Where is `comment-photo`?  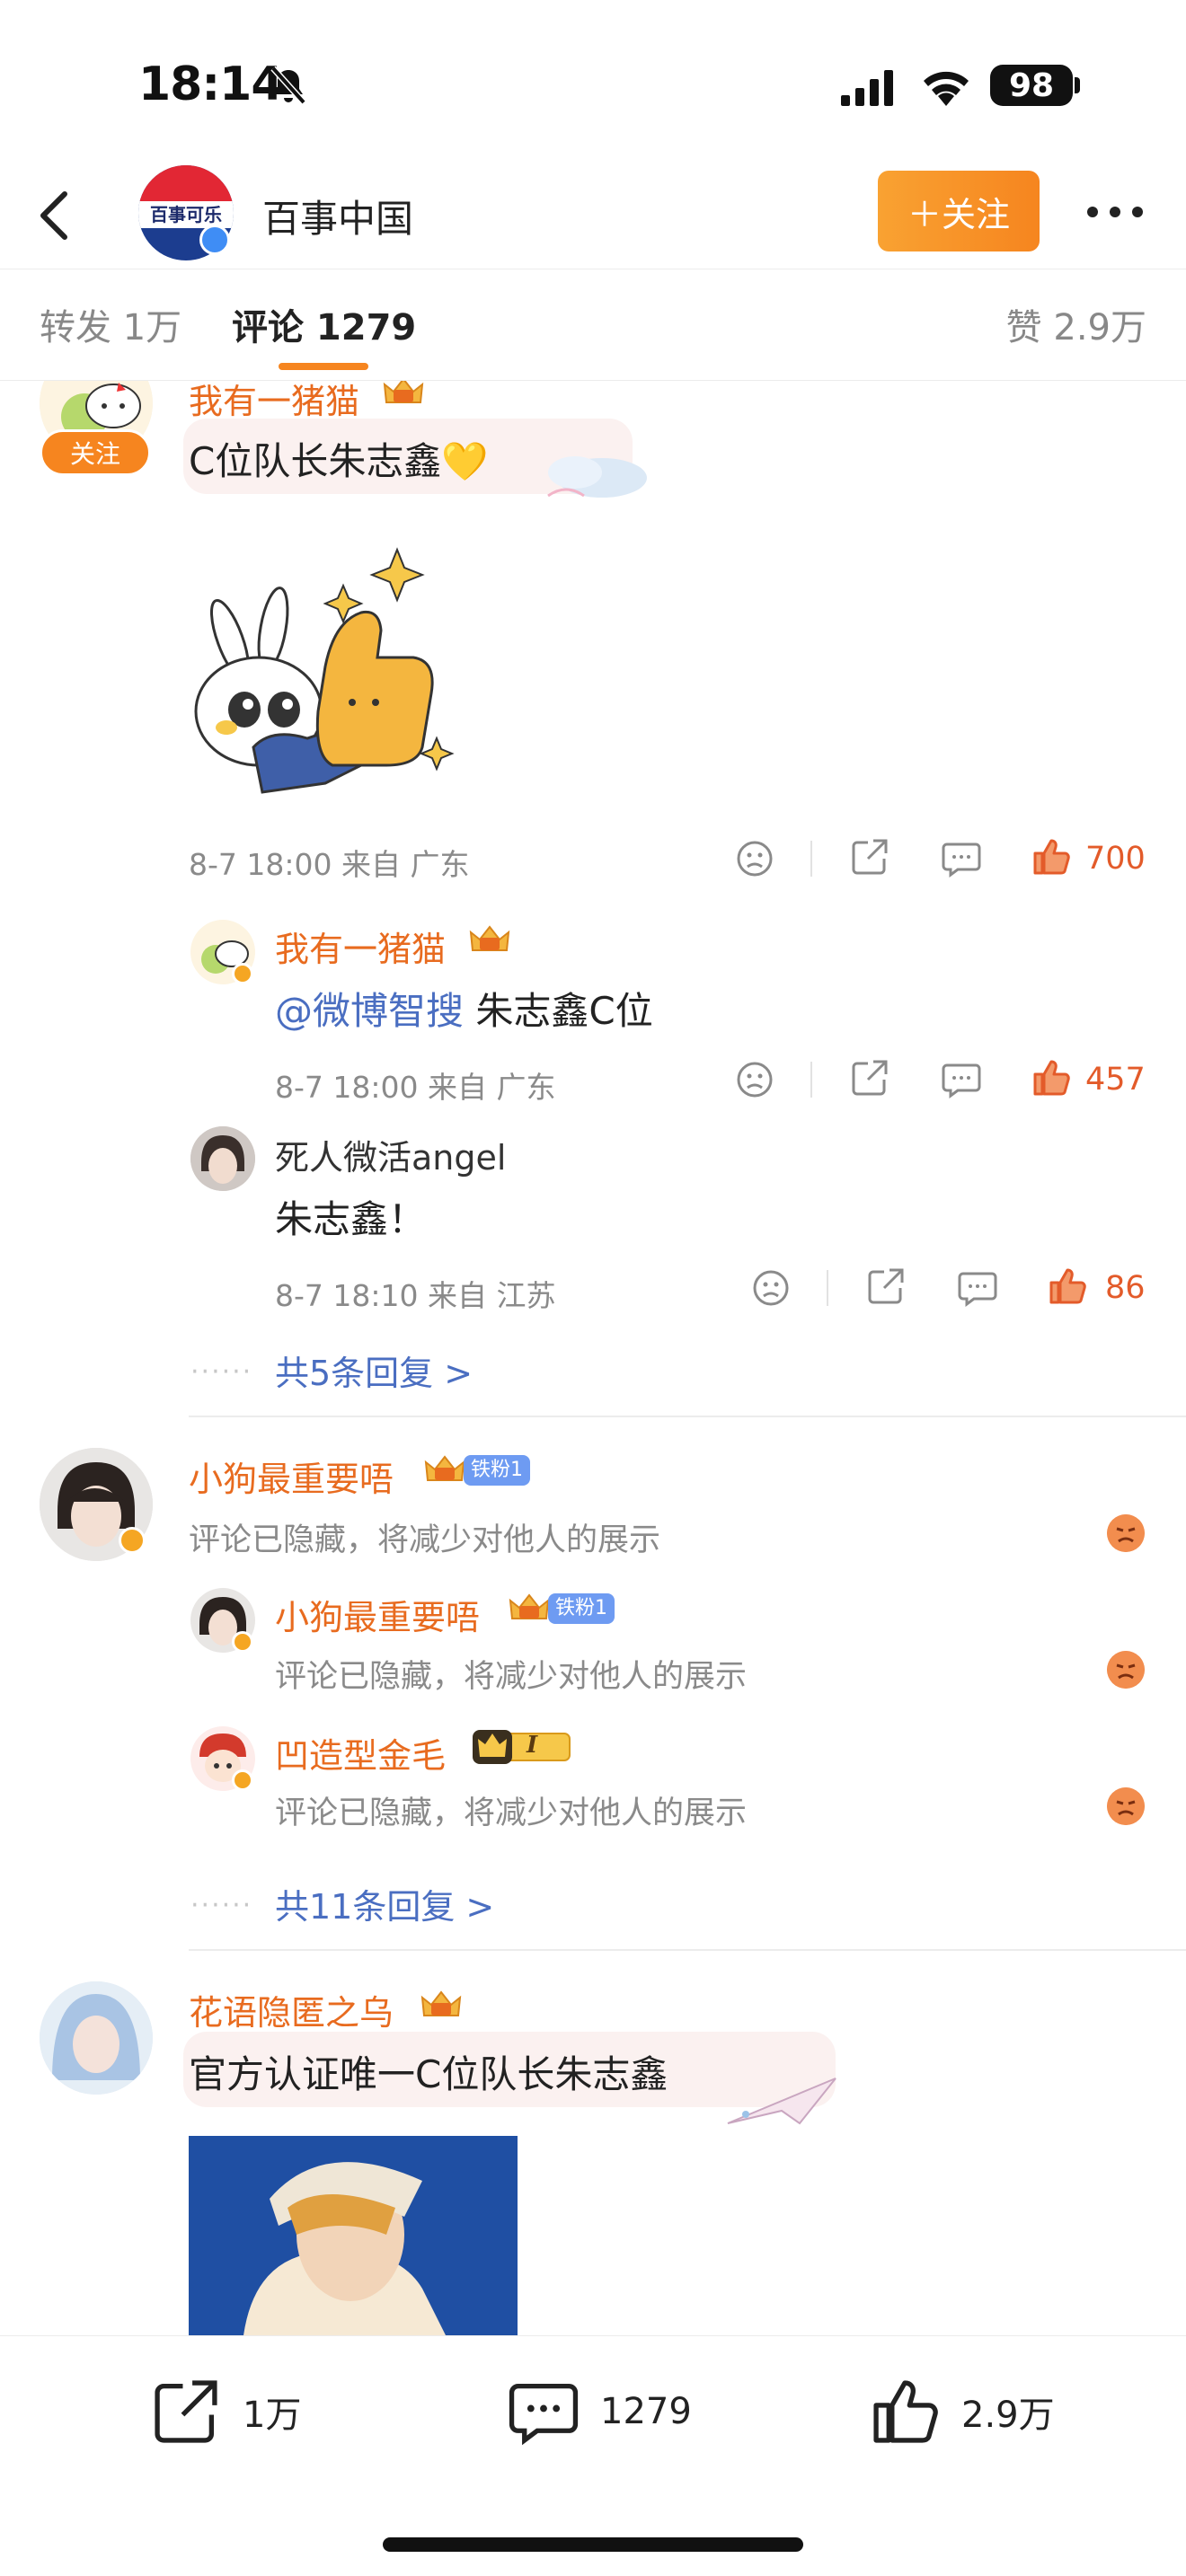 comment-photo is located at coordinates (353, 2235).